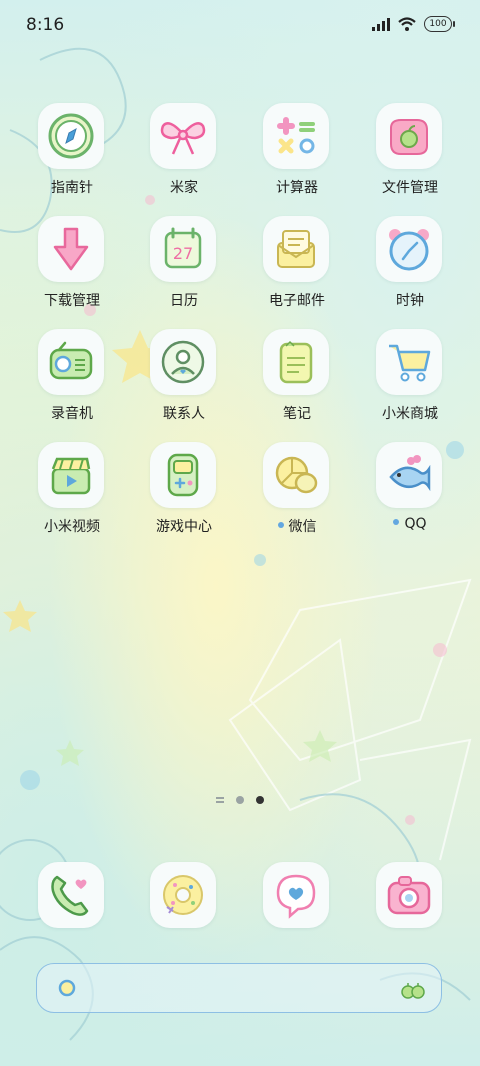  What do you see at coordinates (410, 363) in the screenshot?
I see `shopping-cart-icon` at bounding box center [410, 363].